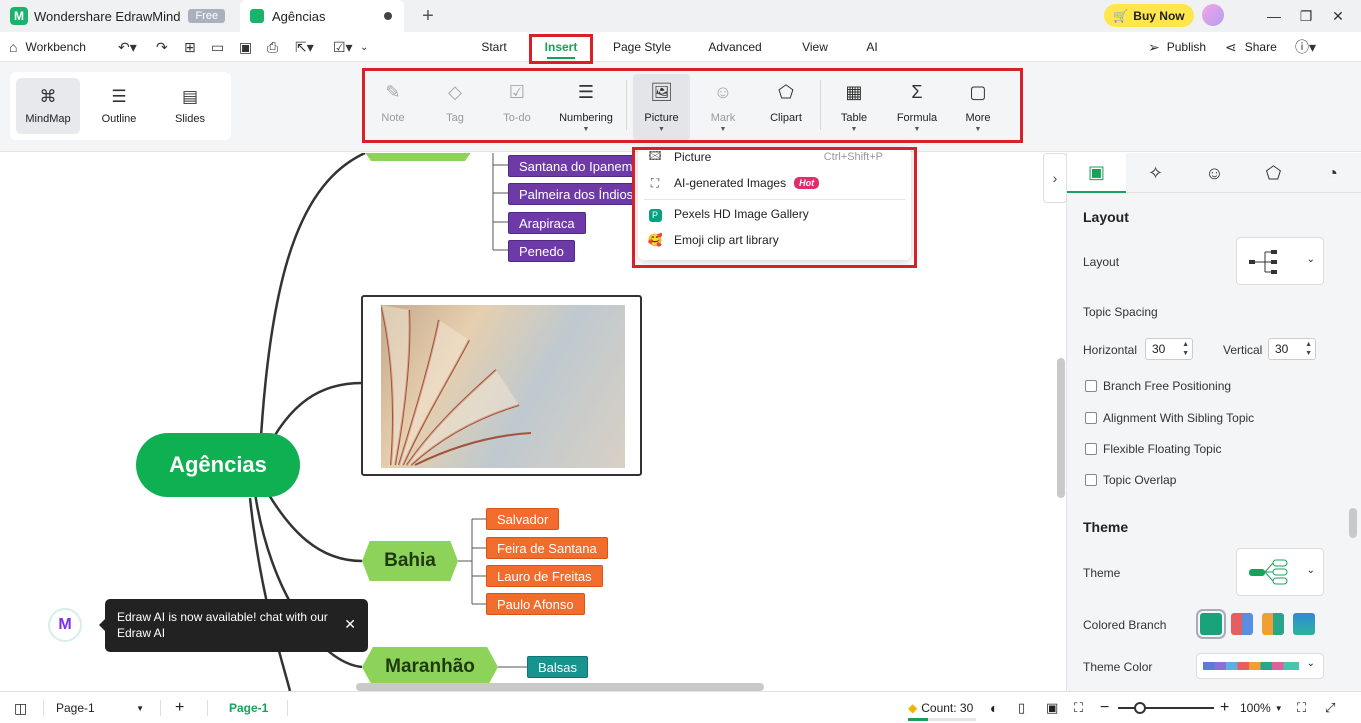  What do you see at coordinates (1274, 16) in the screenshot?
I see `minimize-icon: —` at bounding box center [1274, 16].